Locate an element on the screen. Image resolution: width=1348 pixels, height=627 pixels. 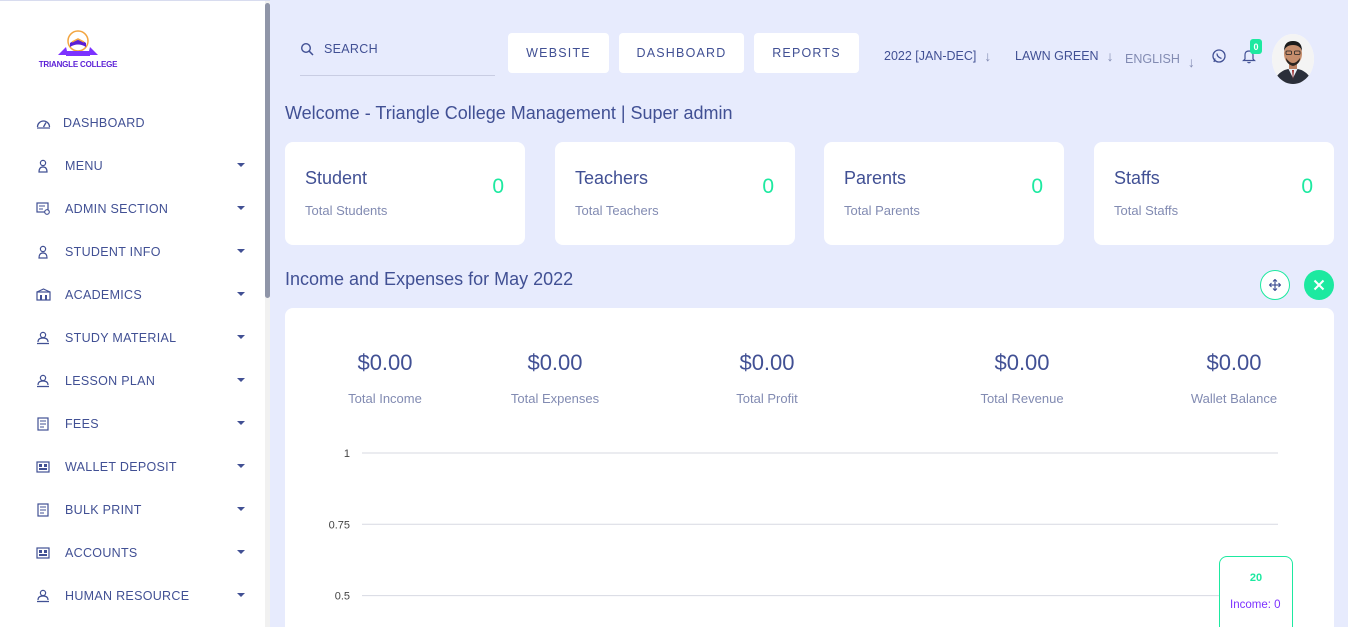
sidebar-item-human-resource: HUMAN RESOURCE is located at coordinates (132, 595).